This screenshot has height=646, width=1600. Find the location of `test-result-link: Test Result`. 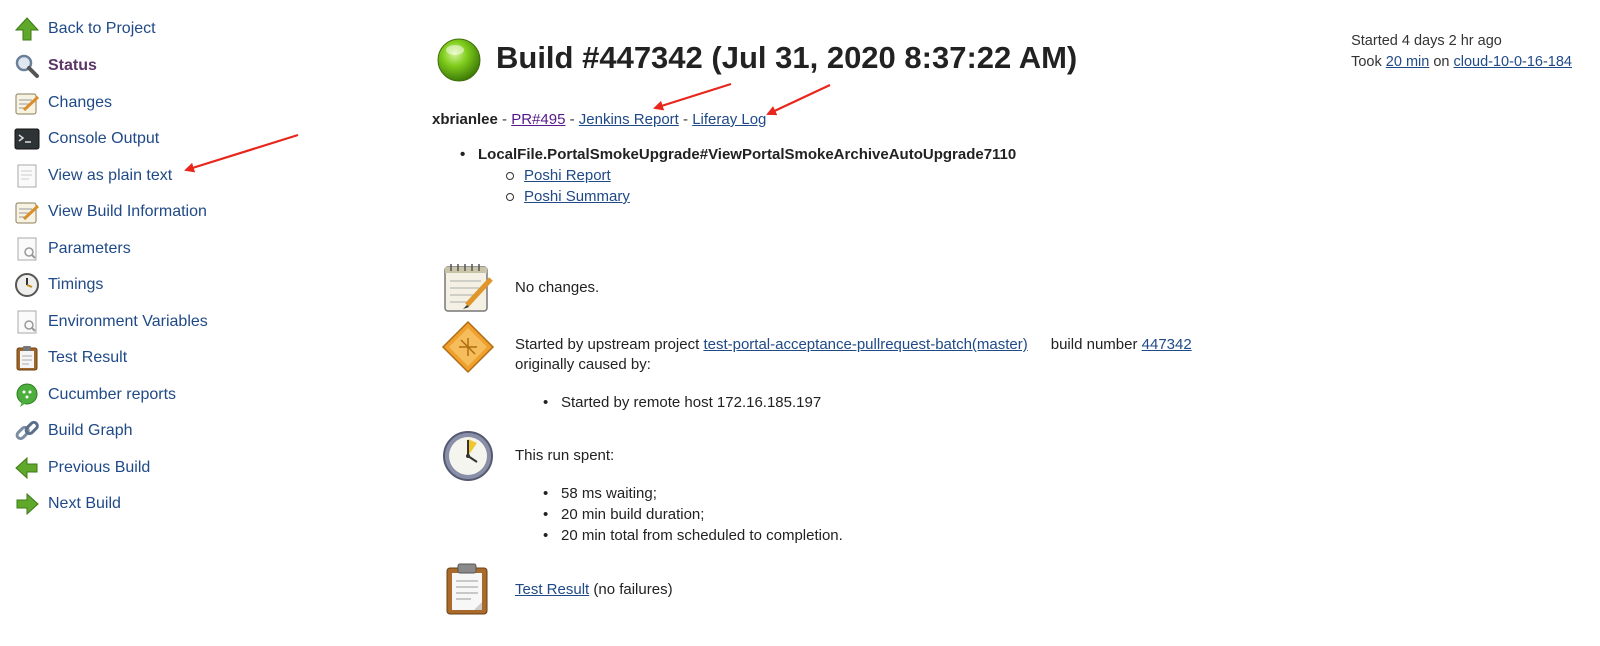

test-result-link: Test Result is located at coordinates (552, 589).